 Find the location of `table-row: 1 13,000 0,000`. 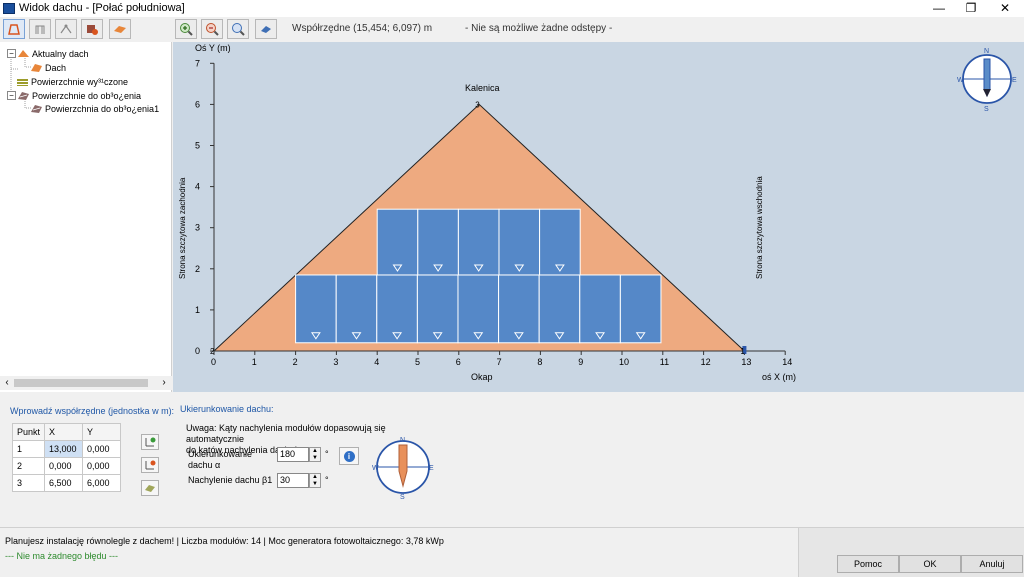

table-row: 1 13,000 0,000 is located at coordinates (66, 449).